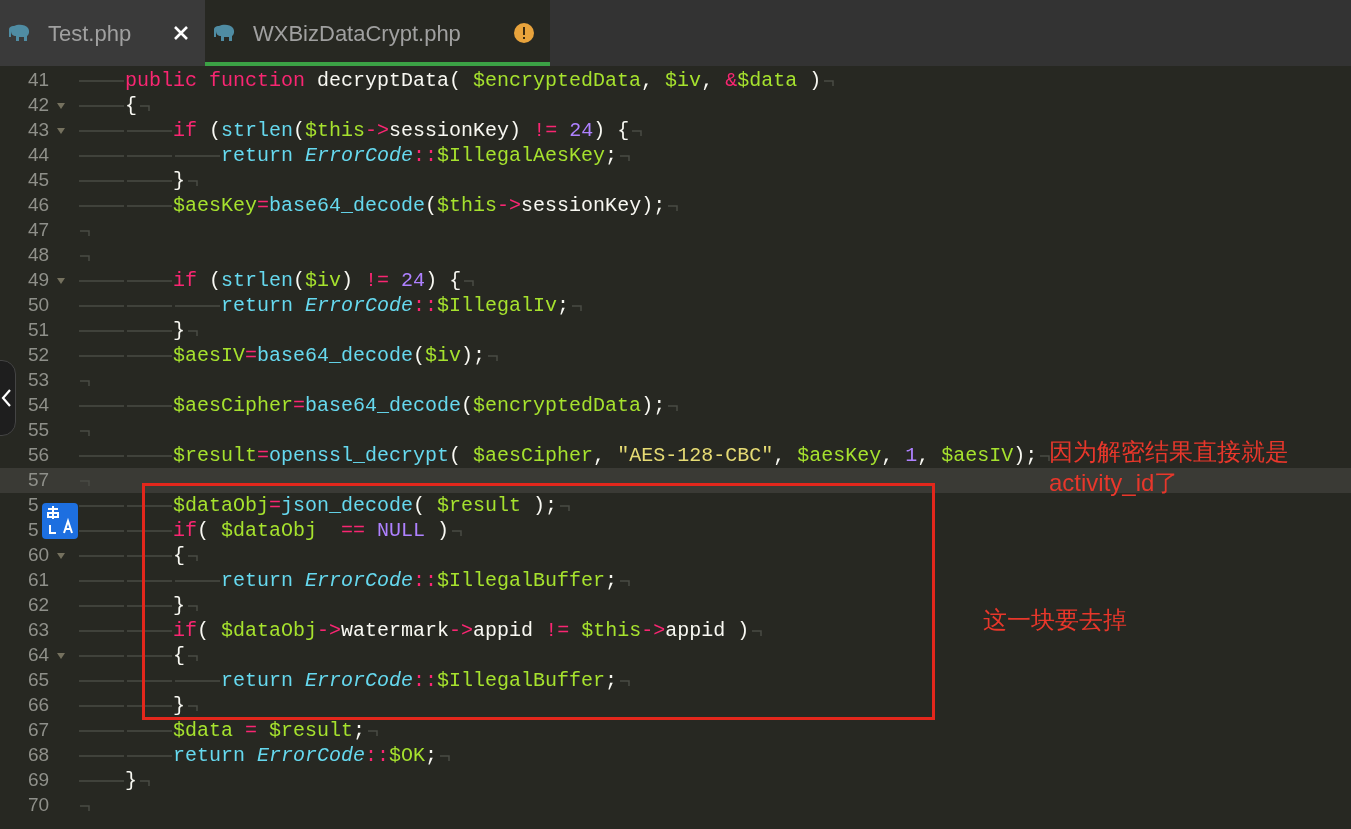  What do you see at coordinates (6, 398) in the screenshot?
I see `chevron-left-icon` at bounding box center [6, 398].